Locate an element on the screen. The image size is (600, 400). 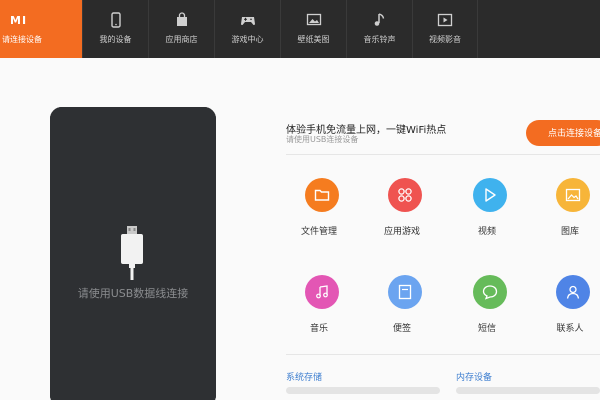
app-label: 便签 is located at coordinates (401, 329).